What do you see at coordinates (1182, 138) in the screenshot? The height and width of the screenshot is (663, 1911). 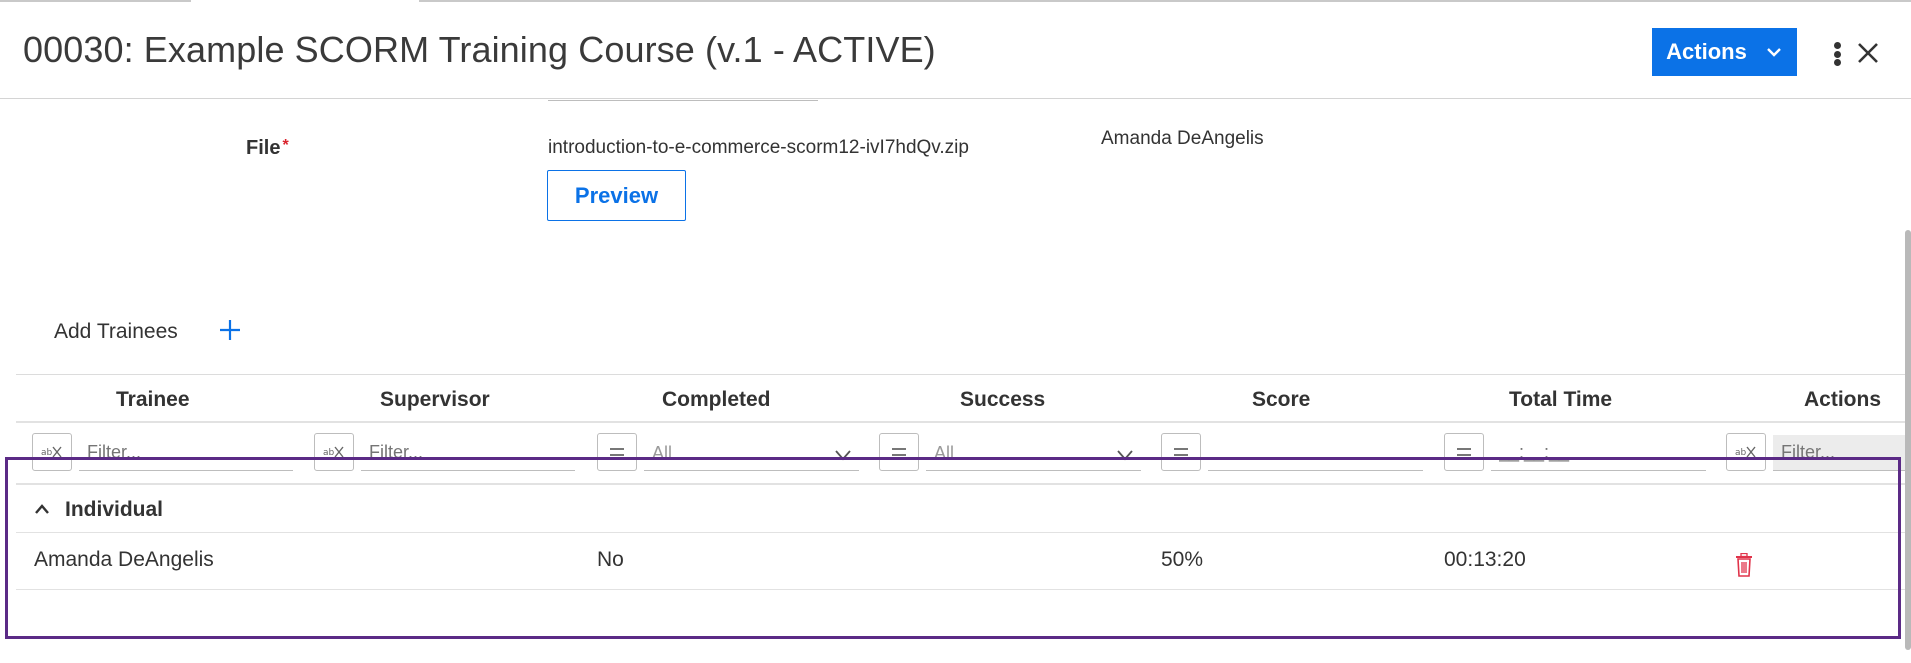 I see `file-owner: Amanda DeAngelis` at bounding box center [1182, 138].